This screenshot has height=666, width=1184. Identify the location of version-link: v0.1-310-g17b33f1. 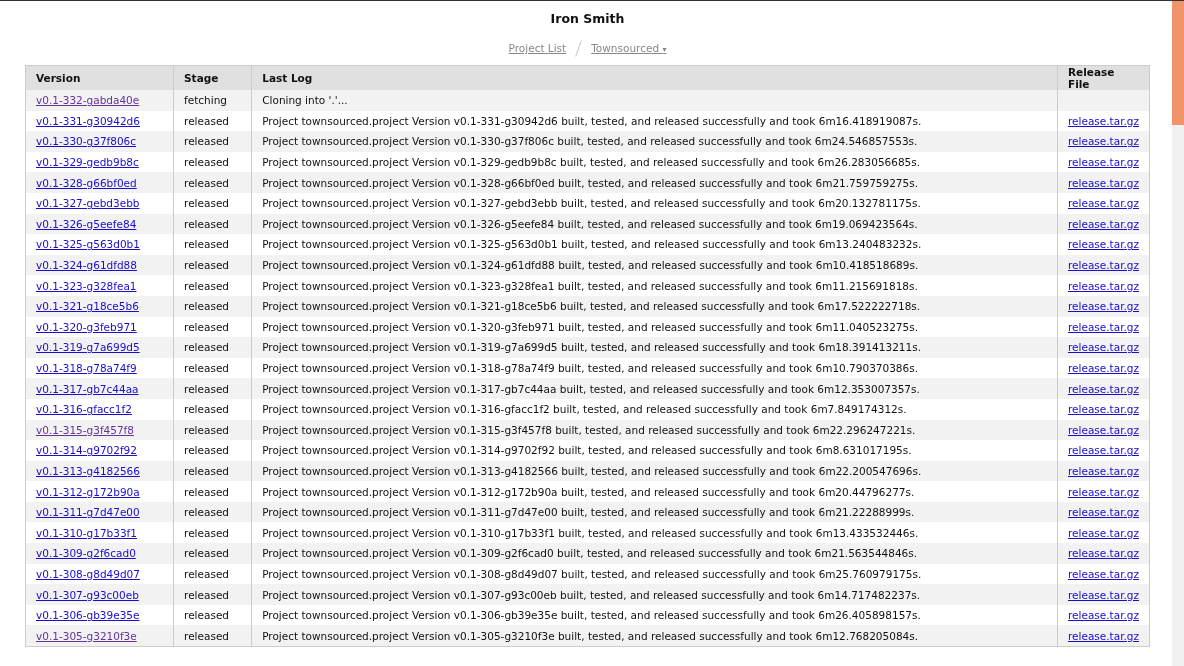
(86, 532).